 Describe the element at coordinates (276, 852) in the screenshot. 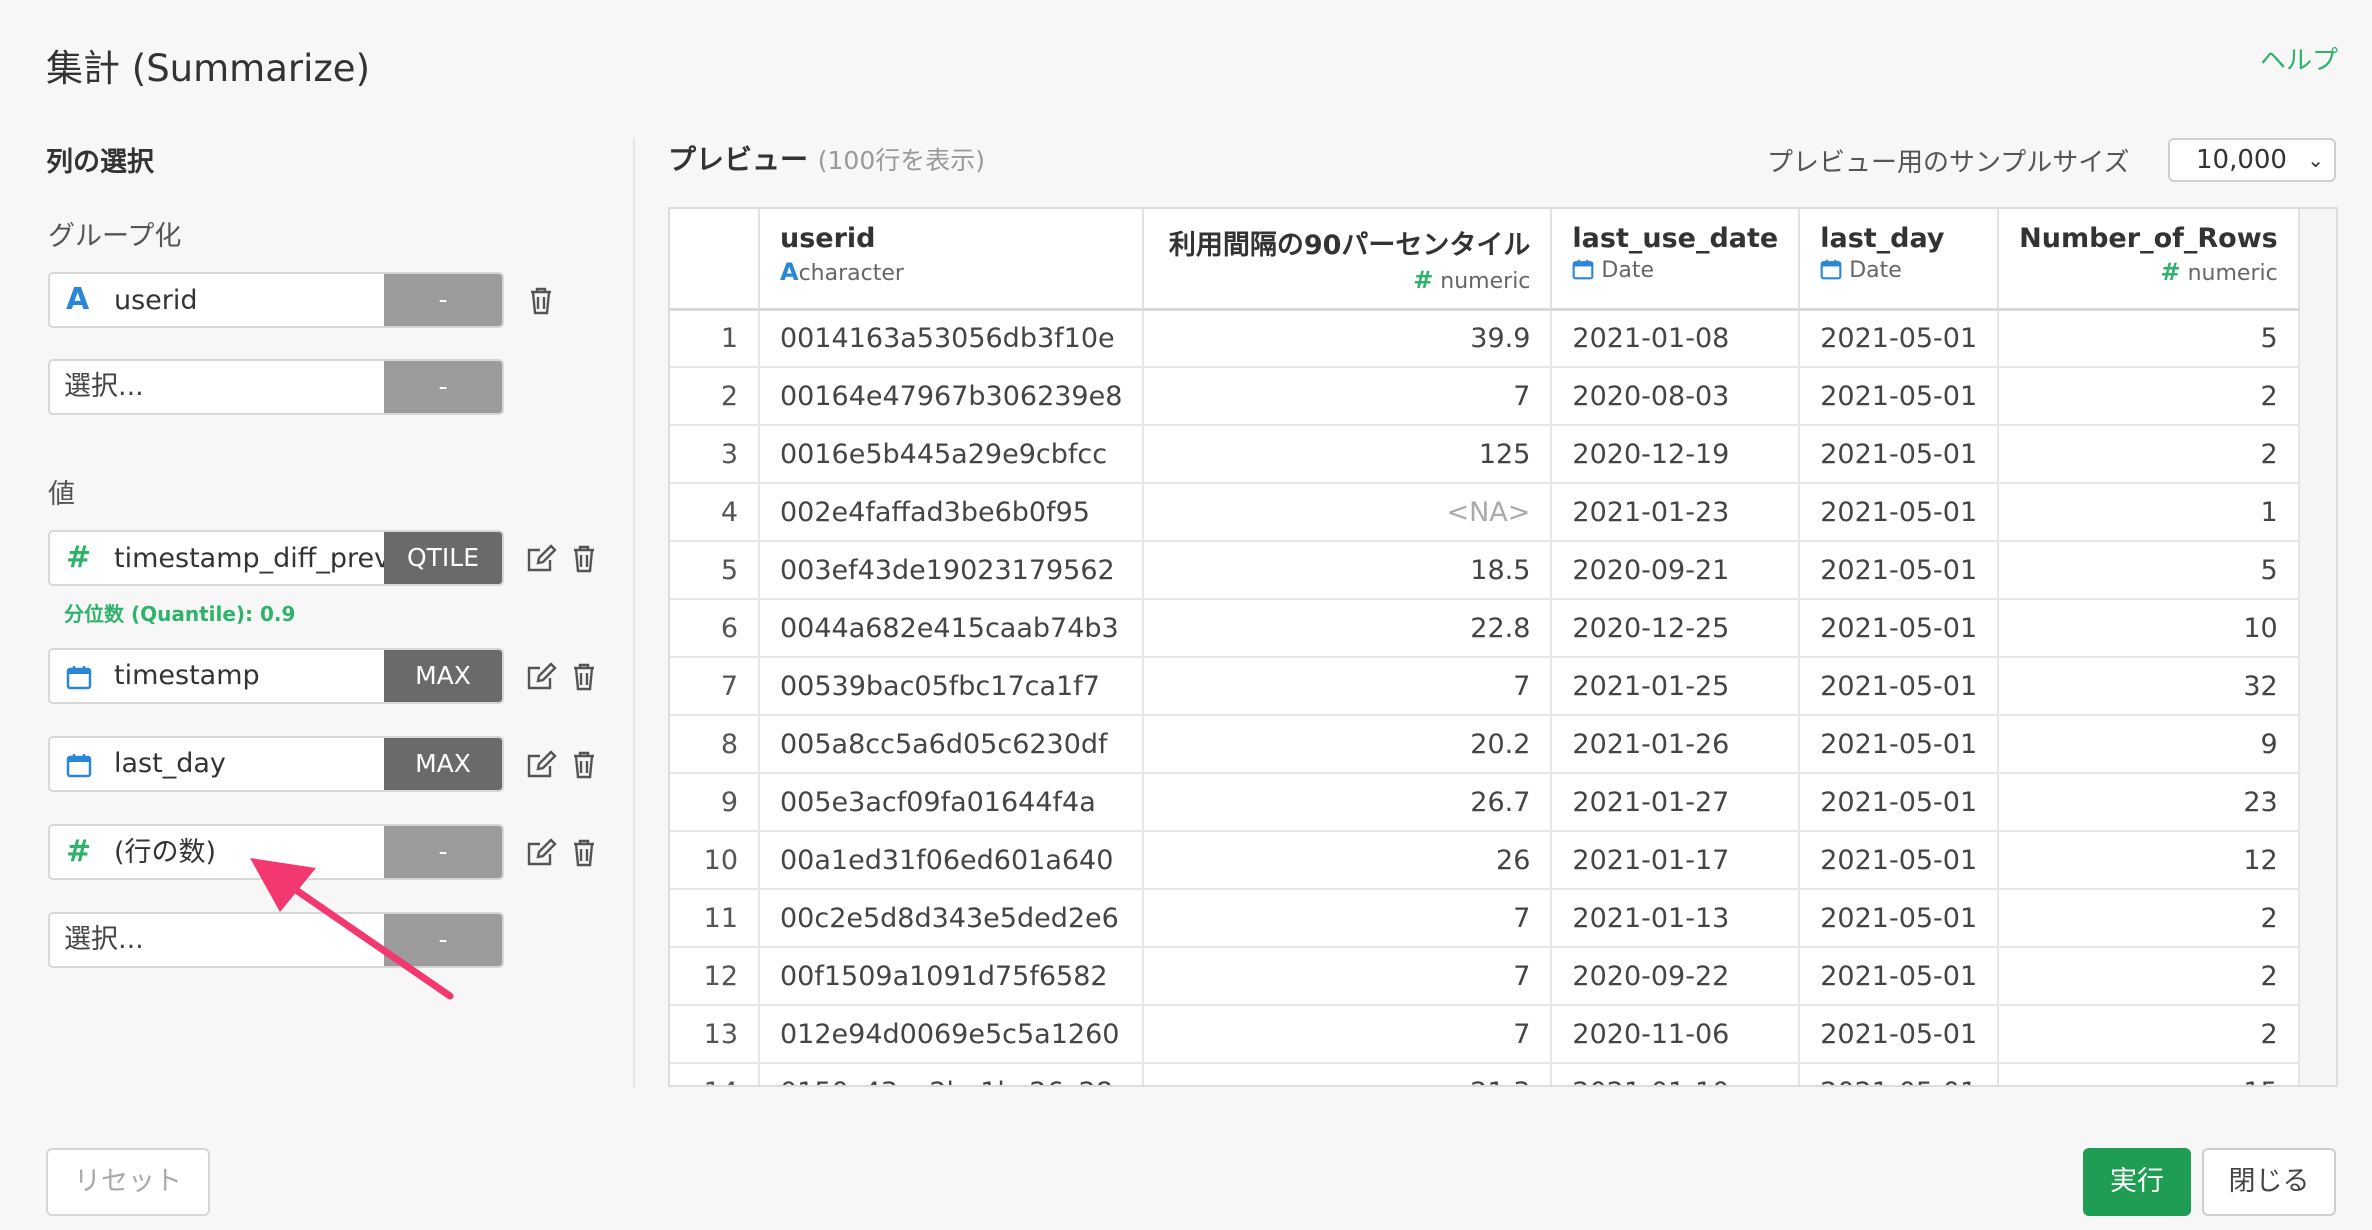

I see `value-field-row-count: # (行の数) -` at that location.